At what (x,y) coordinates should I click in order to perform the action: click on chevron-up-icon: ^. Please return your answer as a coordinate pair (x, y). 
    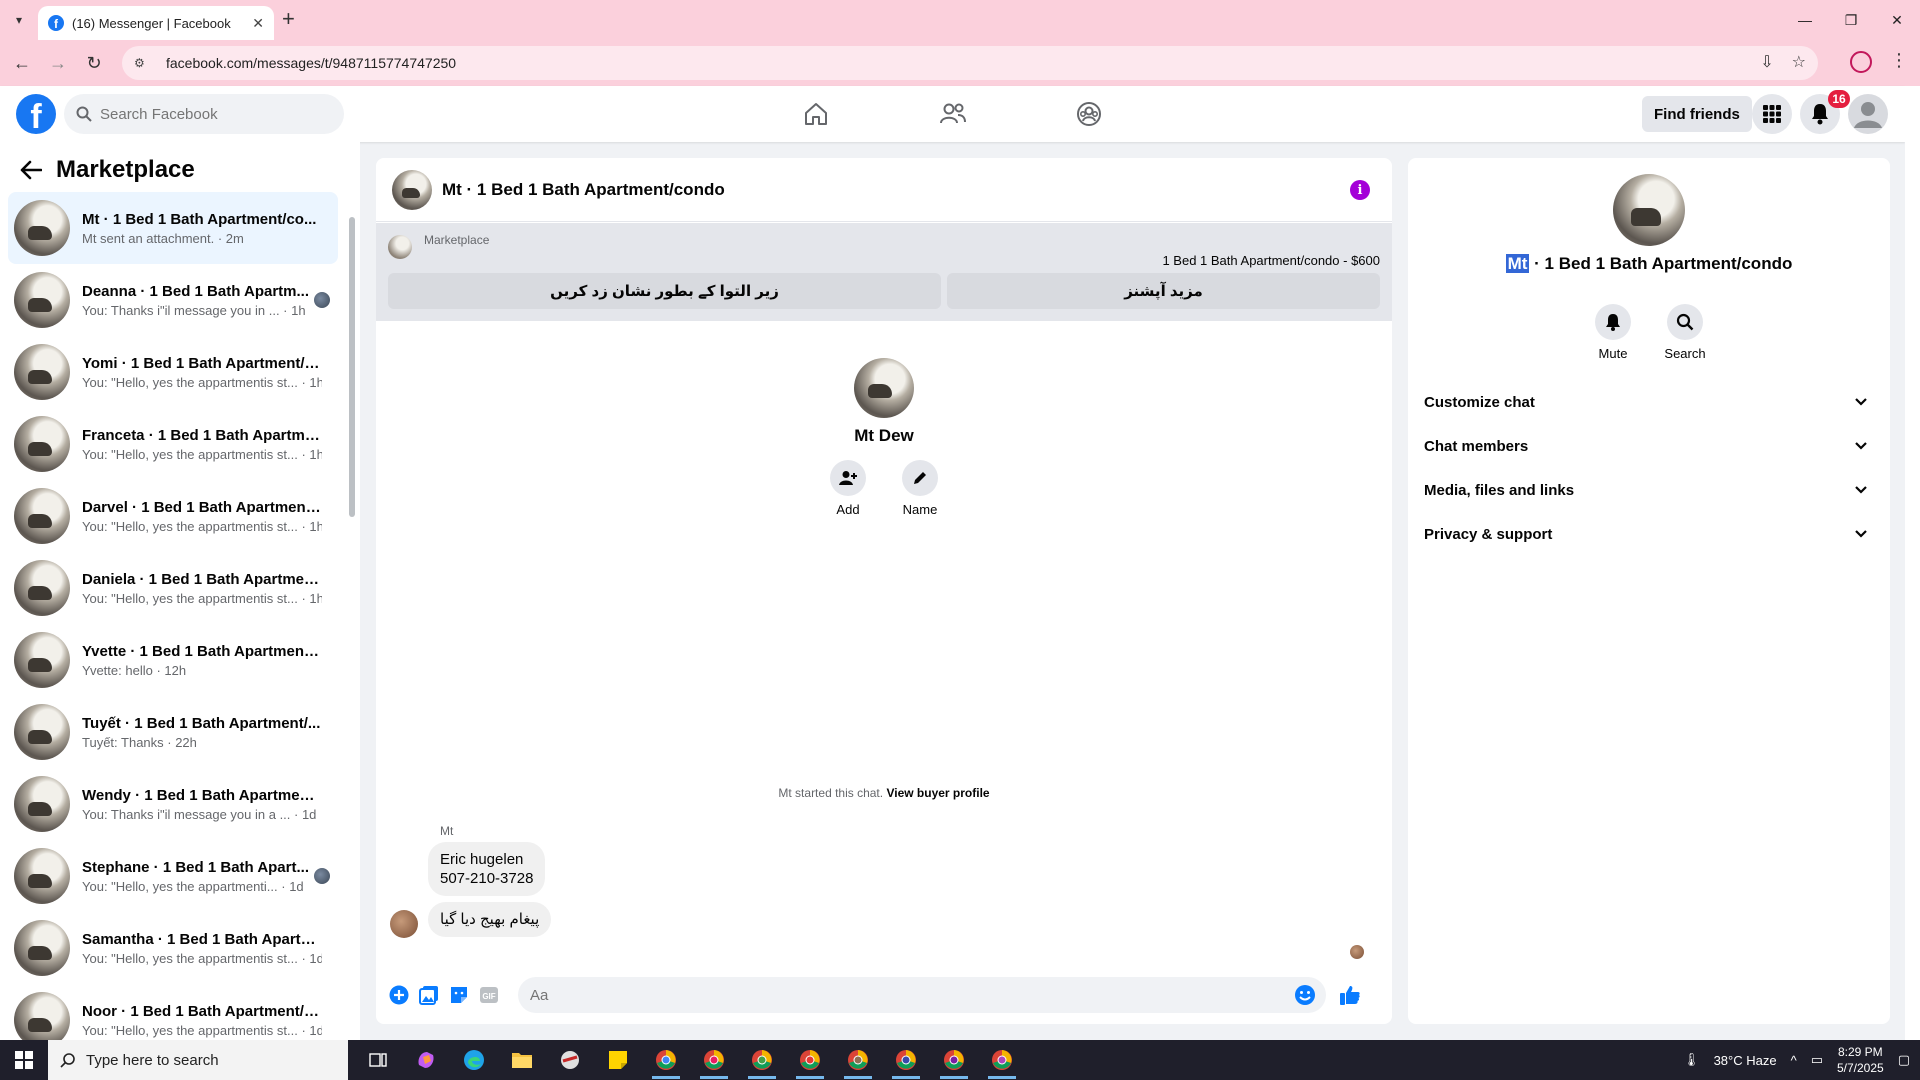
    Looking at the image, I should click on (1794, 1060).